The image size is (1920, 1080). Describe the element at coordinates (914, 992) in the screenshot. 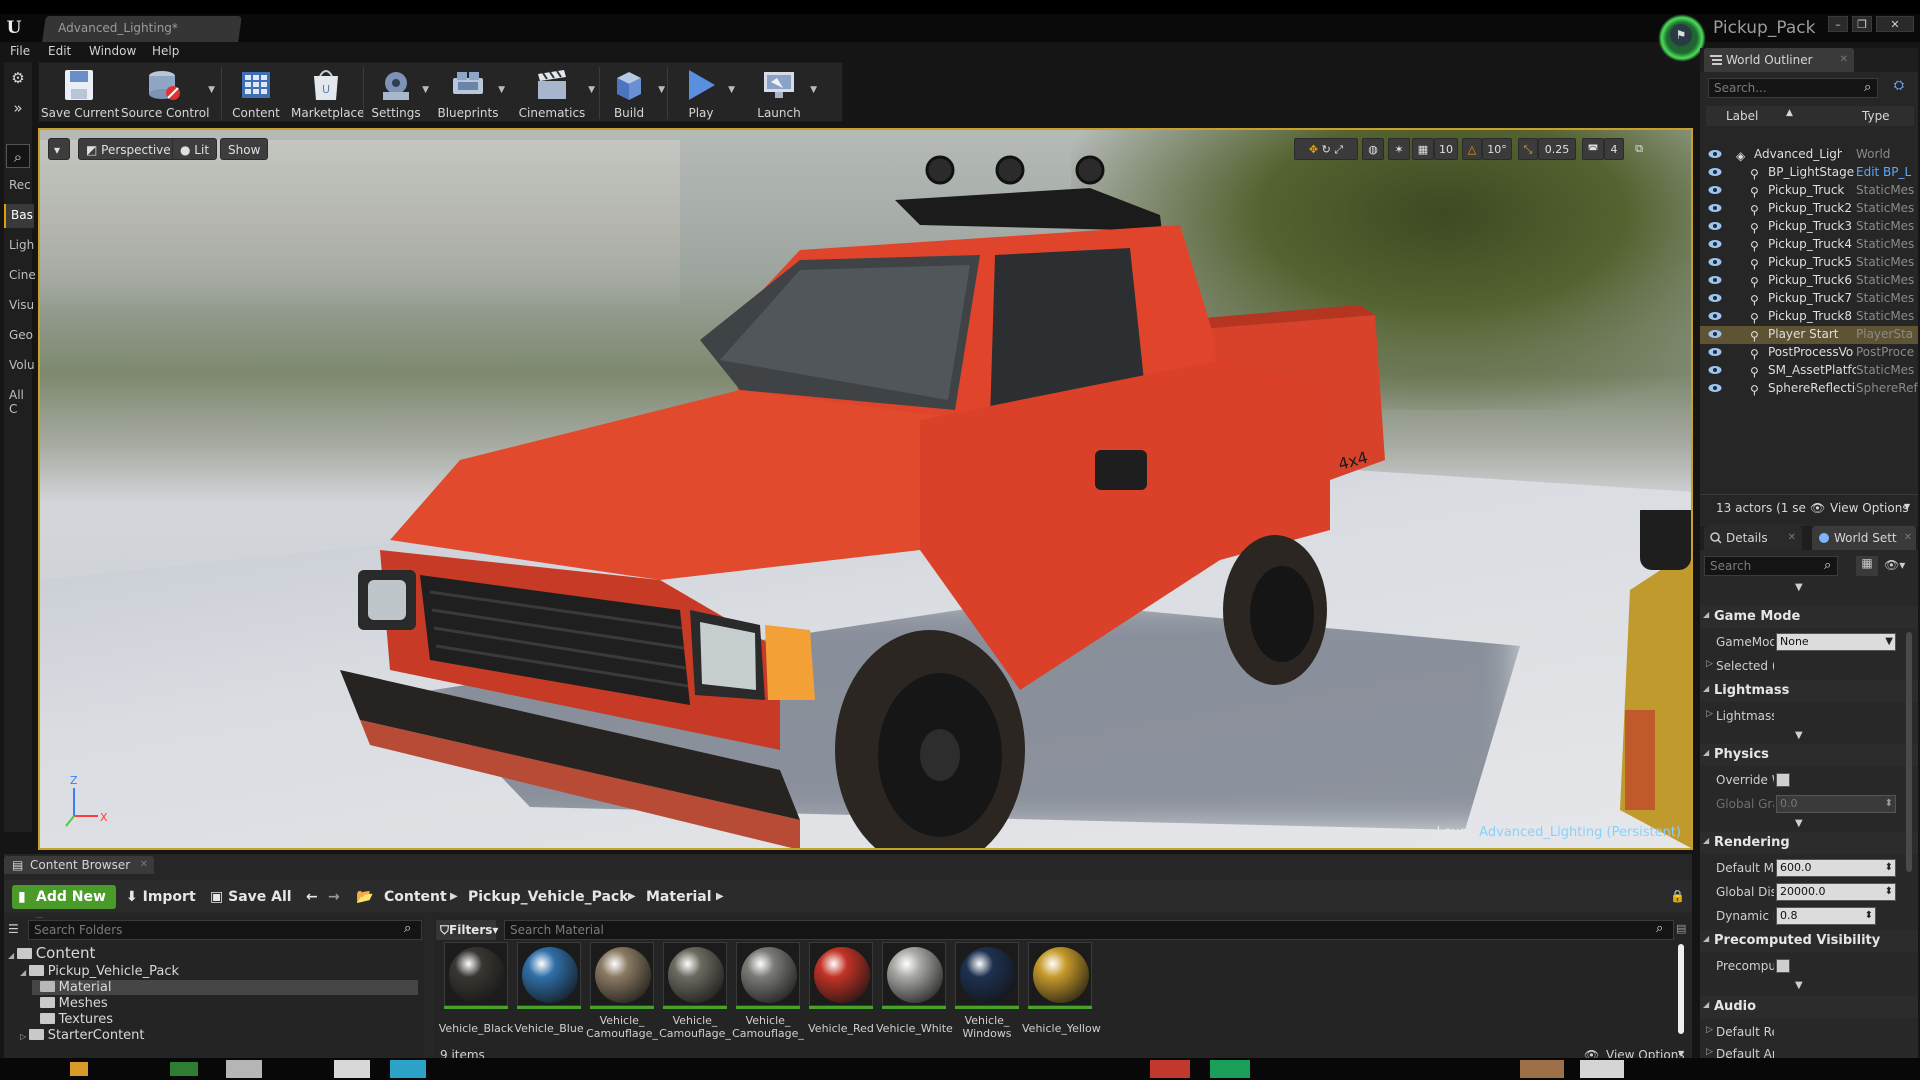

I see `material-asset-tile: Vehicle_White` at that location.